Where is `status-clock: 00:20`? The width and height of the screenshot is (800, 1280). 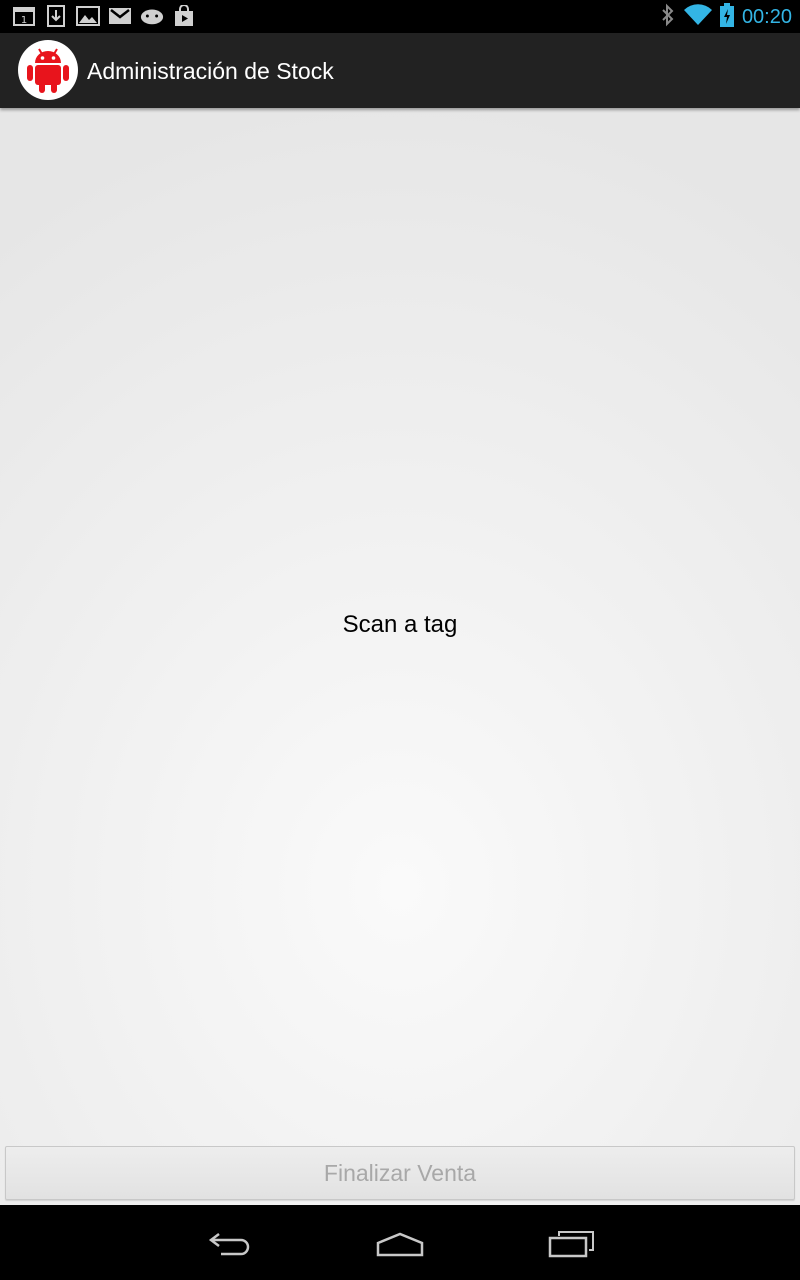
status-clock: 00:20 is located at coordinates (766, 16).